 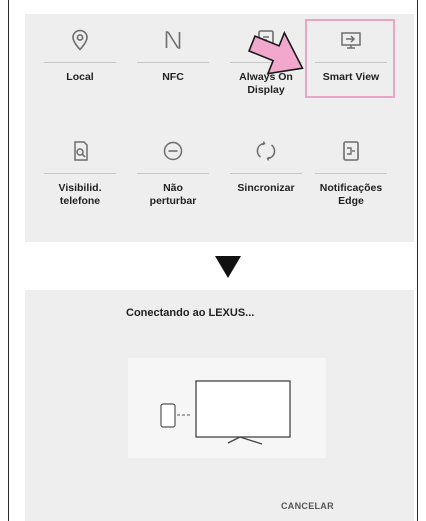 I want to click on sync-icon, so click(x=266, y=151).